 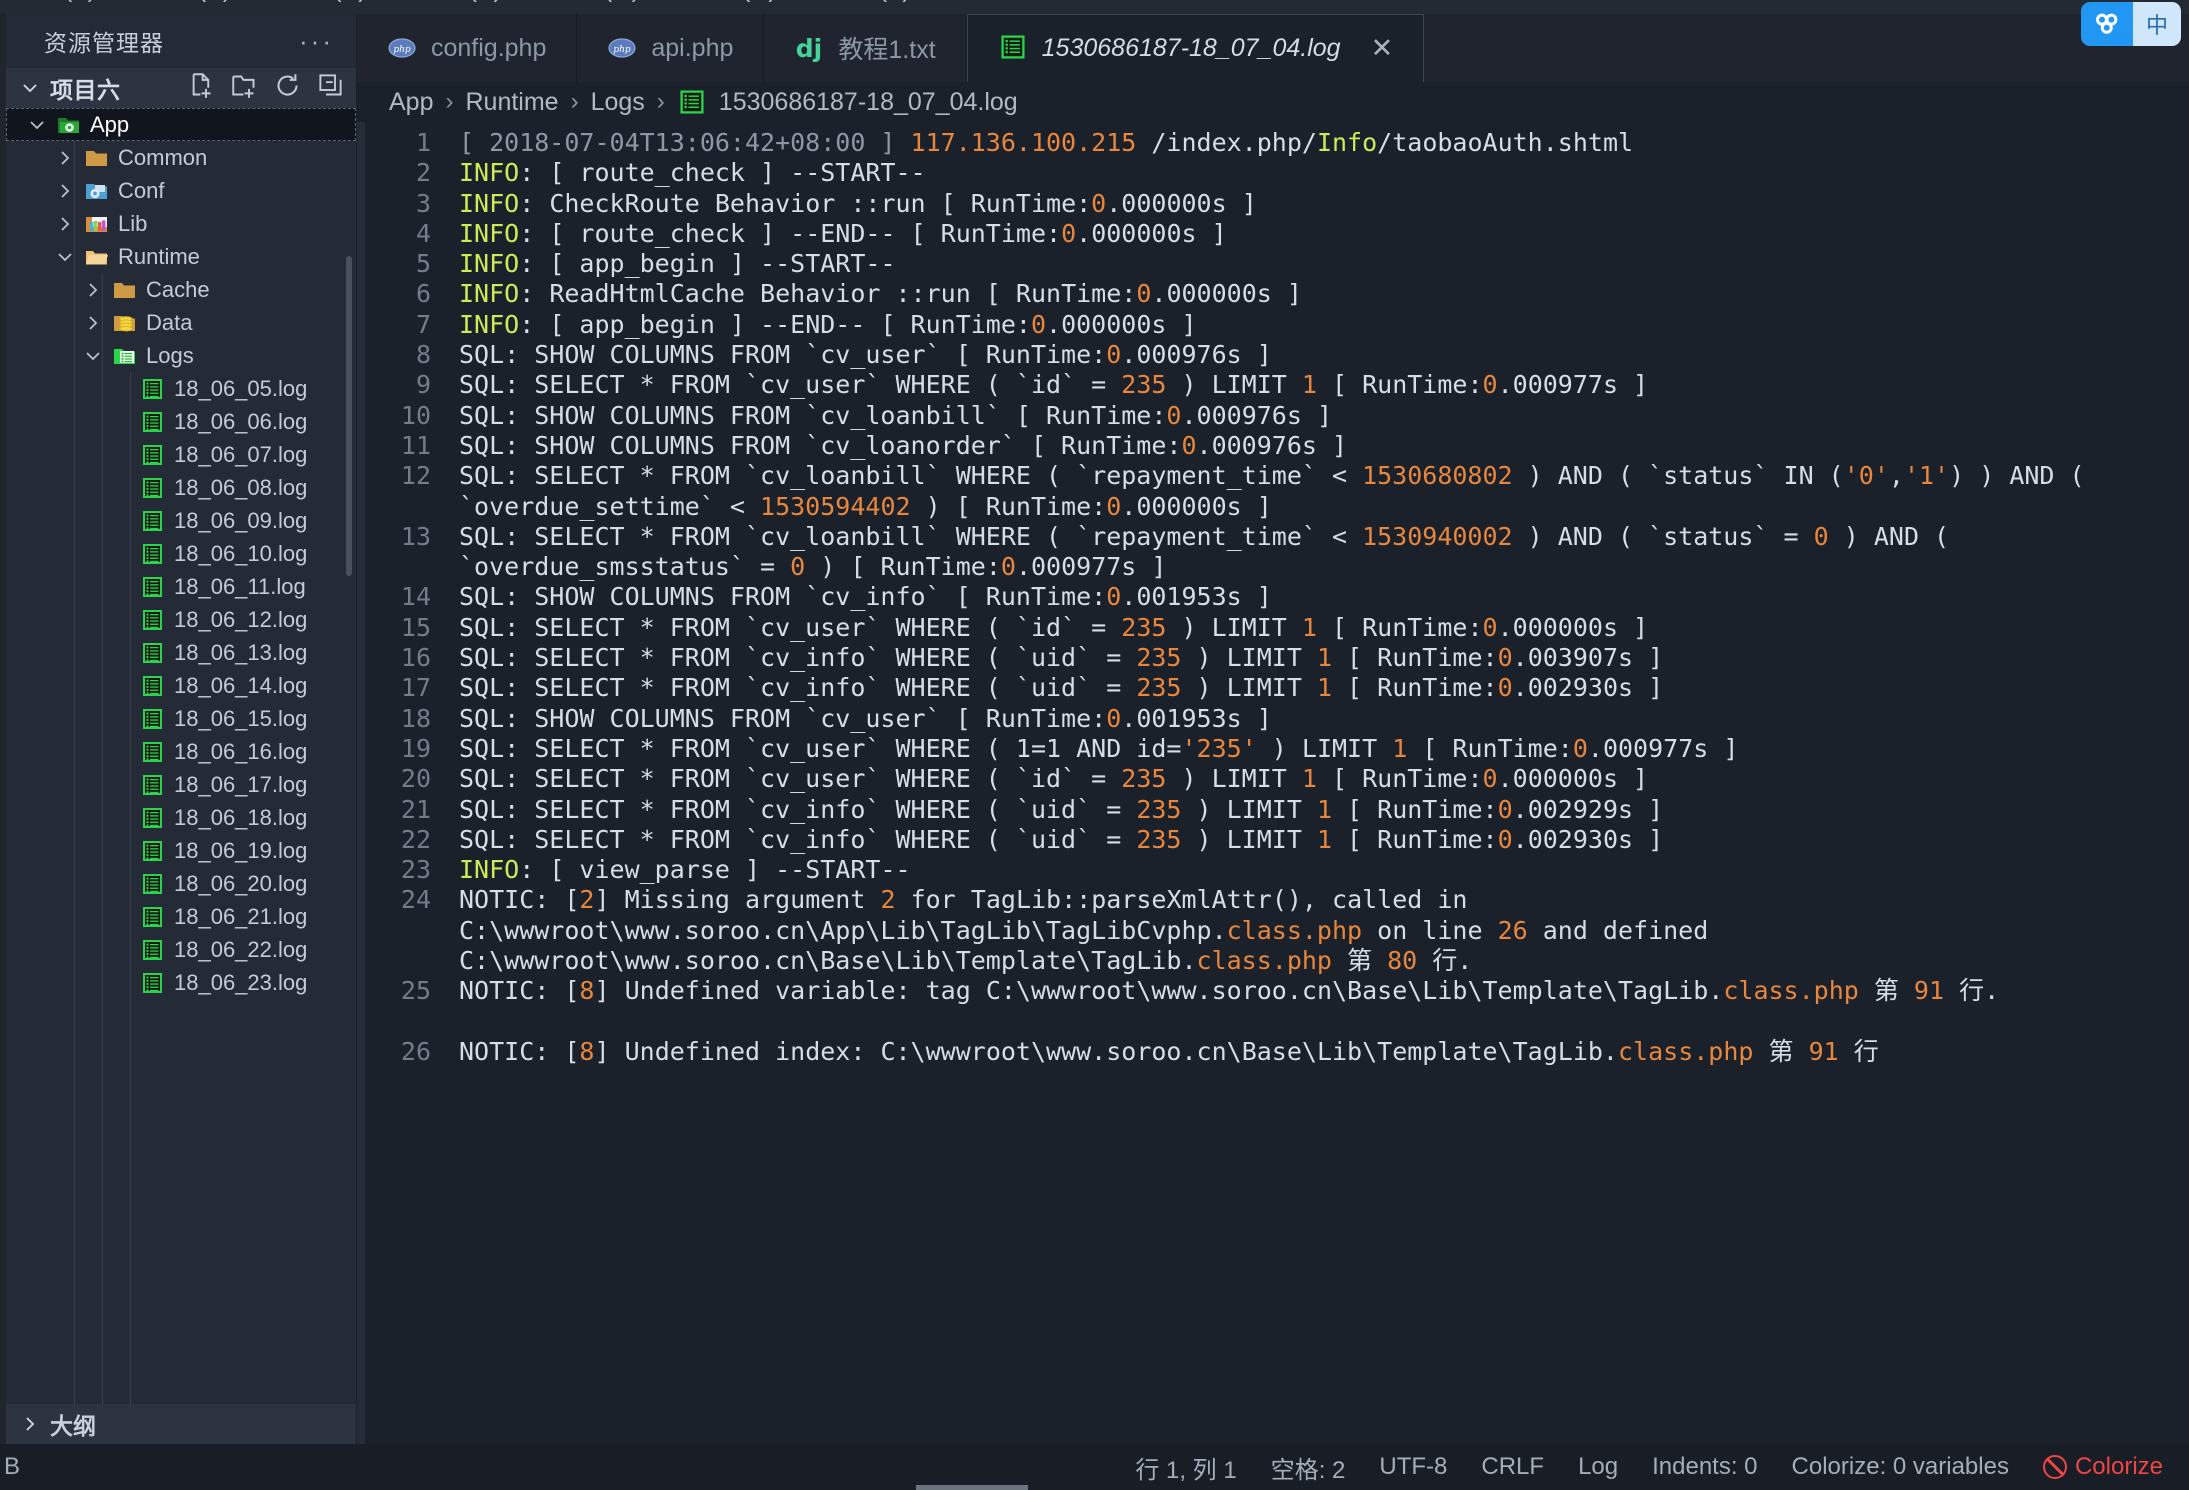 What do you see at coordinates (181, 88) in the screenshot?
I see `project-section-header: 项目六` at bounding box center [181, 88].